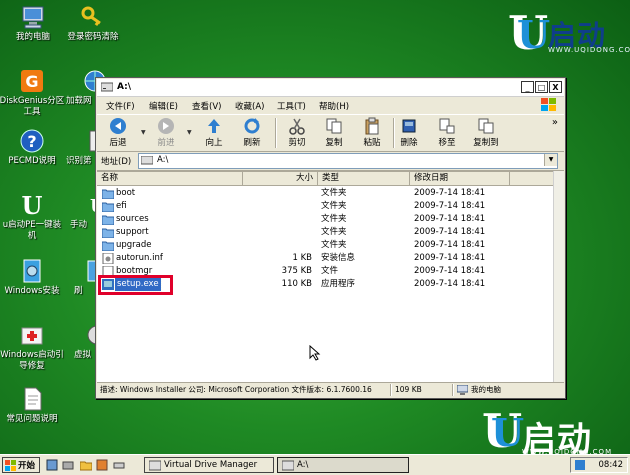  Describe the element at coordinates (249, 106) in the screenshot. I see `menu-favorites: 收藏(A)` at that location.